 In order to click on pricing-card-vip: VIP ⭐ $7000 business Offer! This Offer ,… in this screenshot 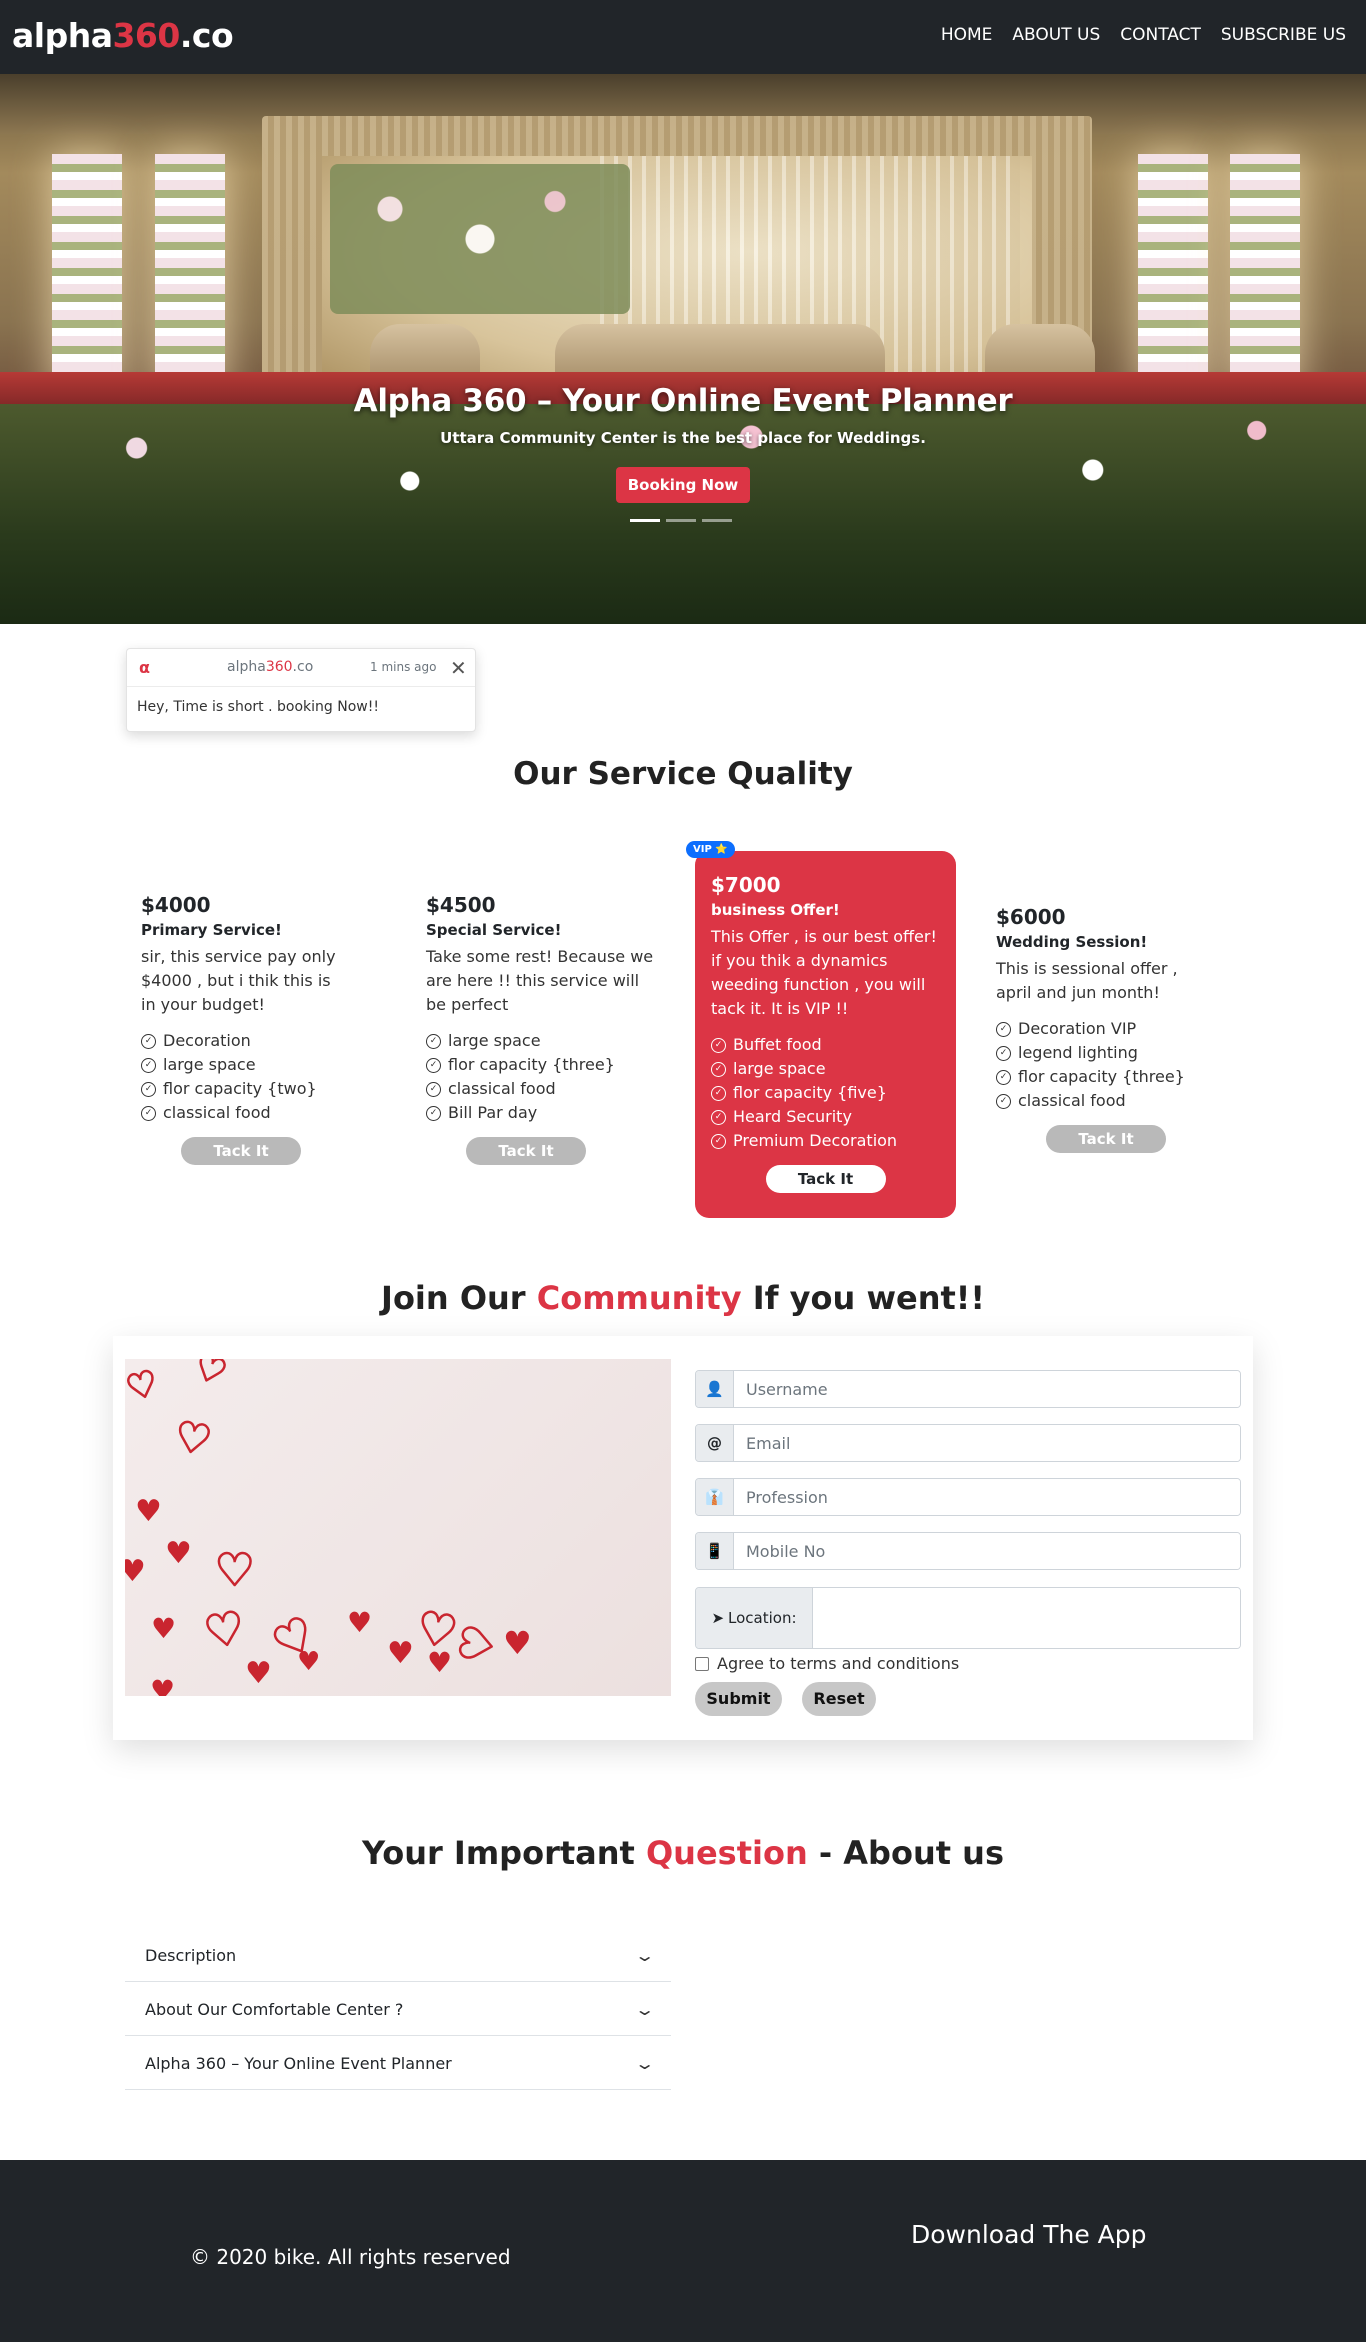, I will do `click(821, 1029)`.